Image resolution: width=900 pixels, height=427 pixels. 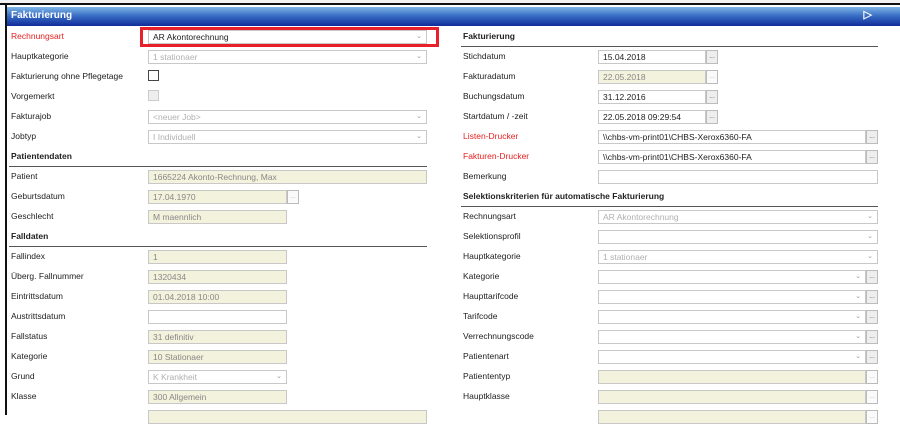 What do you see at coordinates (29, 336) in the screenshot?
I see `fallstatus-label: Fallstatus` at bounding box center [29, 336].